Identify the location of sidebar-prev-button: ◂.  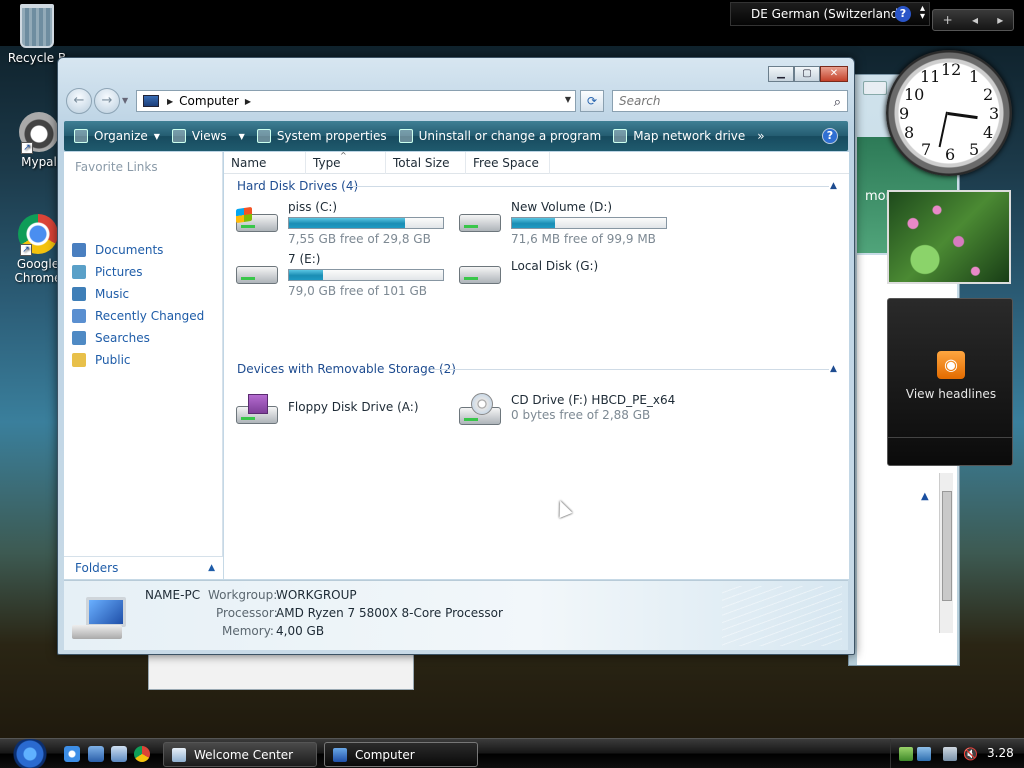
(975, 20).